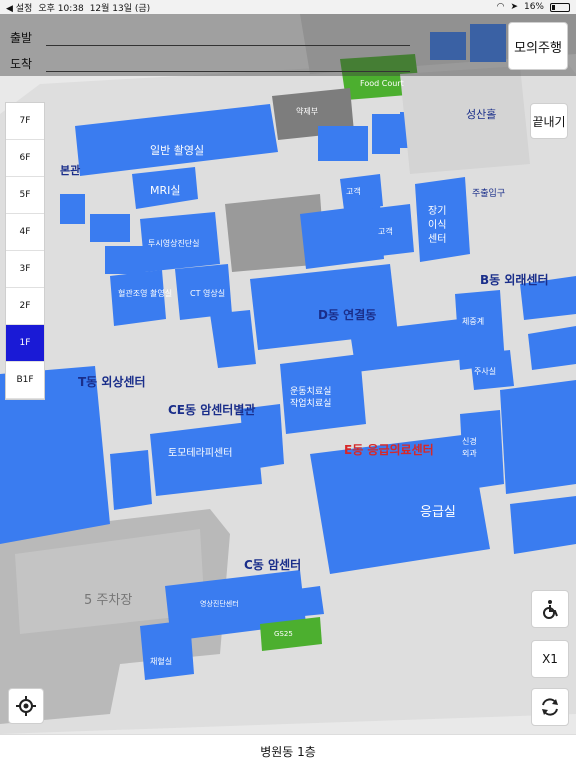 This screenshot has height=768, width=576. What do you see at coordinates (549, 121) in the screenshot?
I see `exit-button: 끝내기` at bounding box center [549, 121].